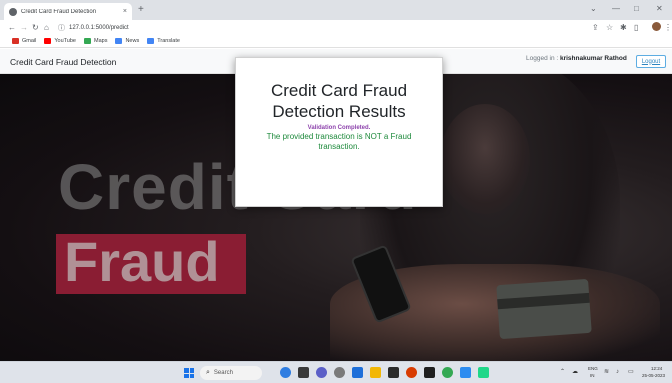 The height and width of the screenshot is (383, 672). What do you see at coordinates (653, 376) in the screenshot?
I see `clock-date: 25-05-2023` at bounding box center [653, 376].